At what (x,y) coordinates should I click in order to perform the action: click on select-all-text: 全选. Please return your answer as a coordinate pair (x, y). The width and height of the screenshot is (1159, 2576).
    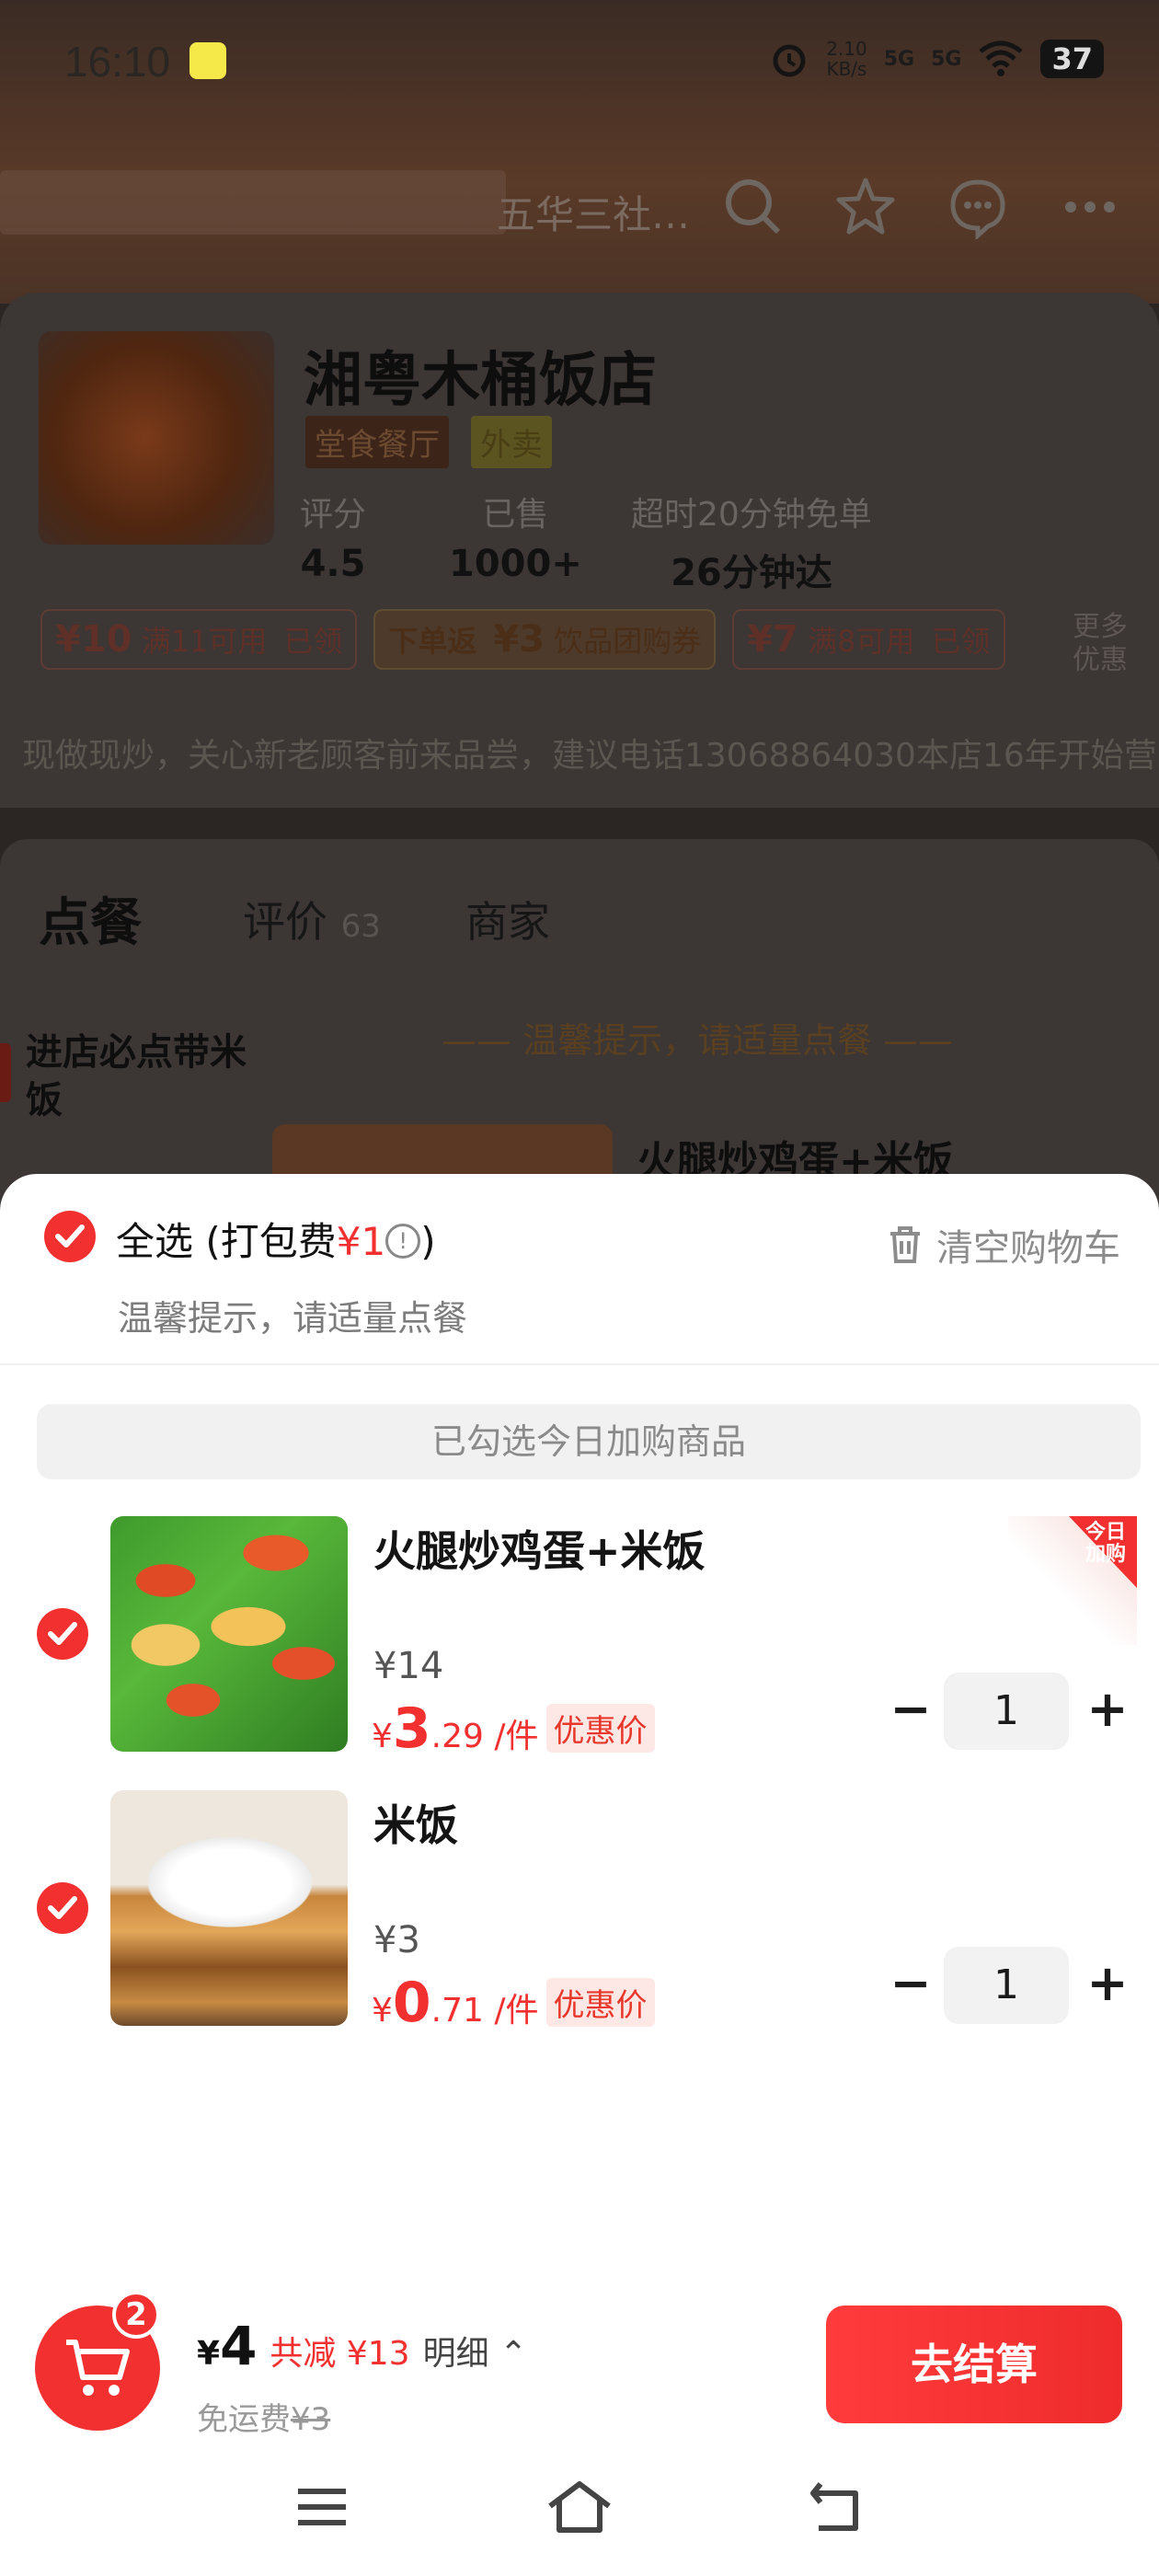
    Looking at the image, I should click on (155, 1241).